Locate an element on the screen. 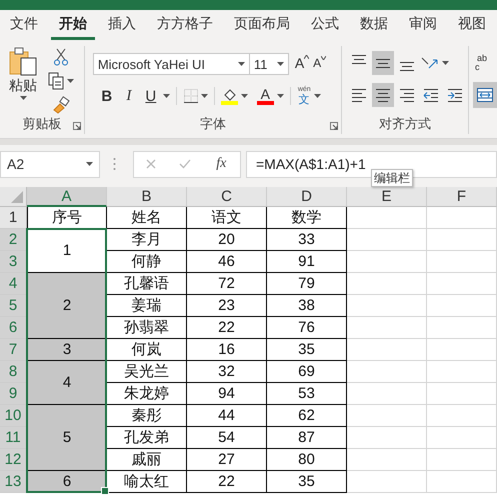  column-header: C is located at coordinates (227, 197).